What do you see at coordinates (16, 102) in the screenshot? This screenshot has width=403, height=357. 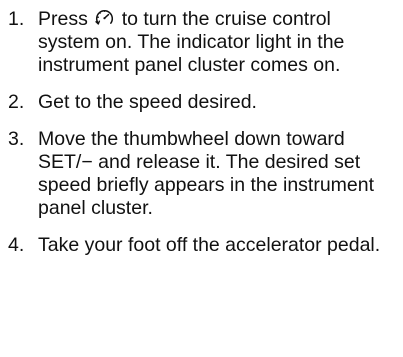 I see `step-number: 2.` at bounding box center [16, 102].